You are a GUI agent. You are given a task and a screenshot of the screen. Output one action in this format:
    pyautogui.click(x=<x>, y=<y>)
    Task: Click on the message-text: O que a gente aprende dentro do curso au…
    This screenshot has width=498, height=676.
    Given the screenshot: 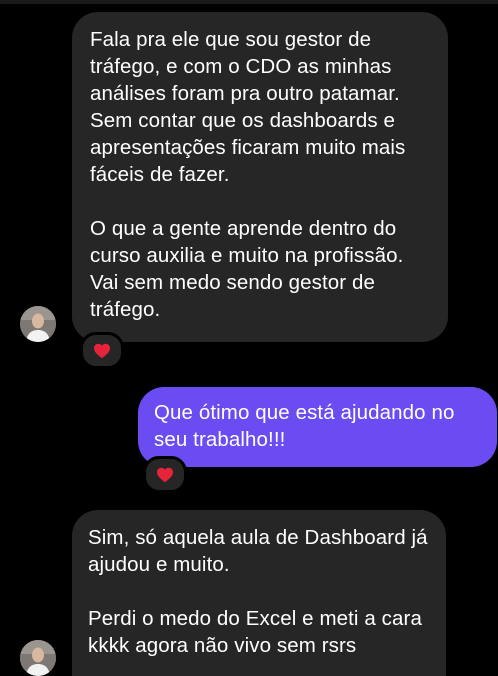 What is the action you would take?
    pyautogui.click(x=247, y=269)
    